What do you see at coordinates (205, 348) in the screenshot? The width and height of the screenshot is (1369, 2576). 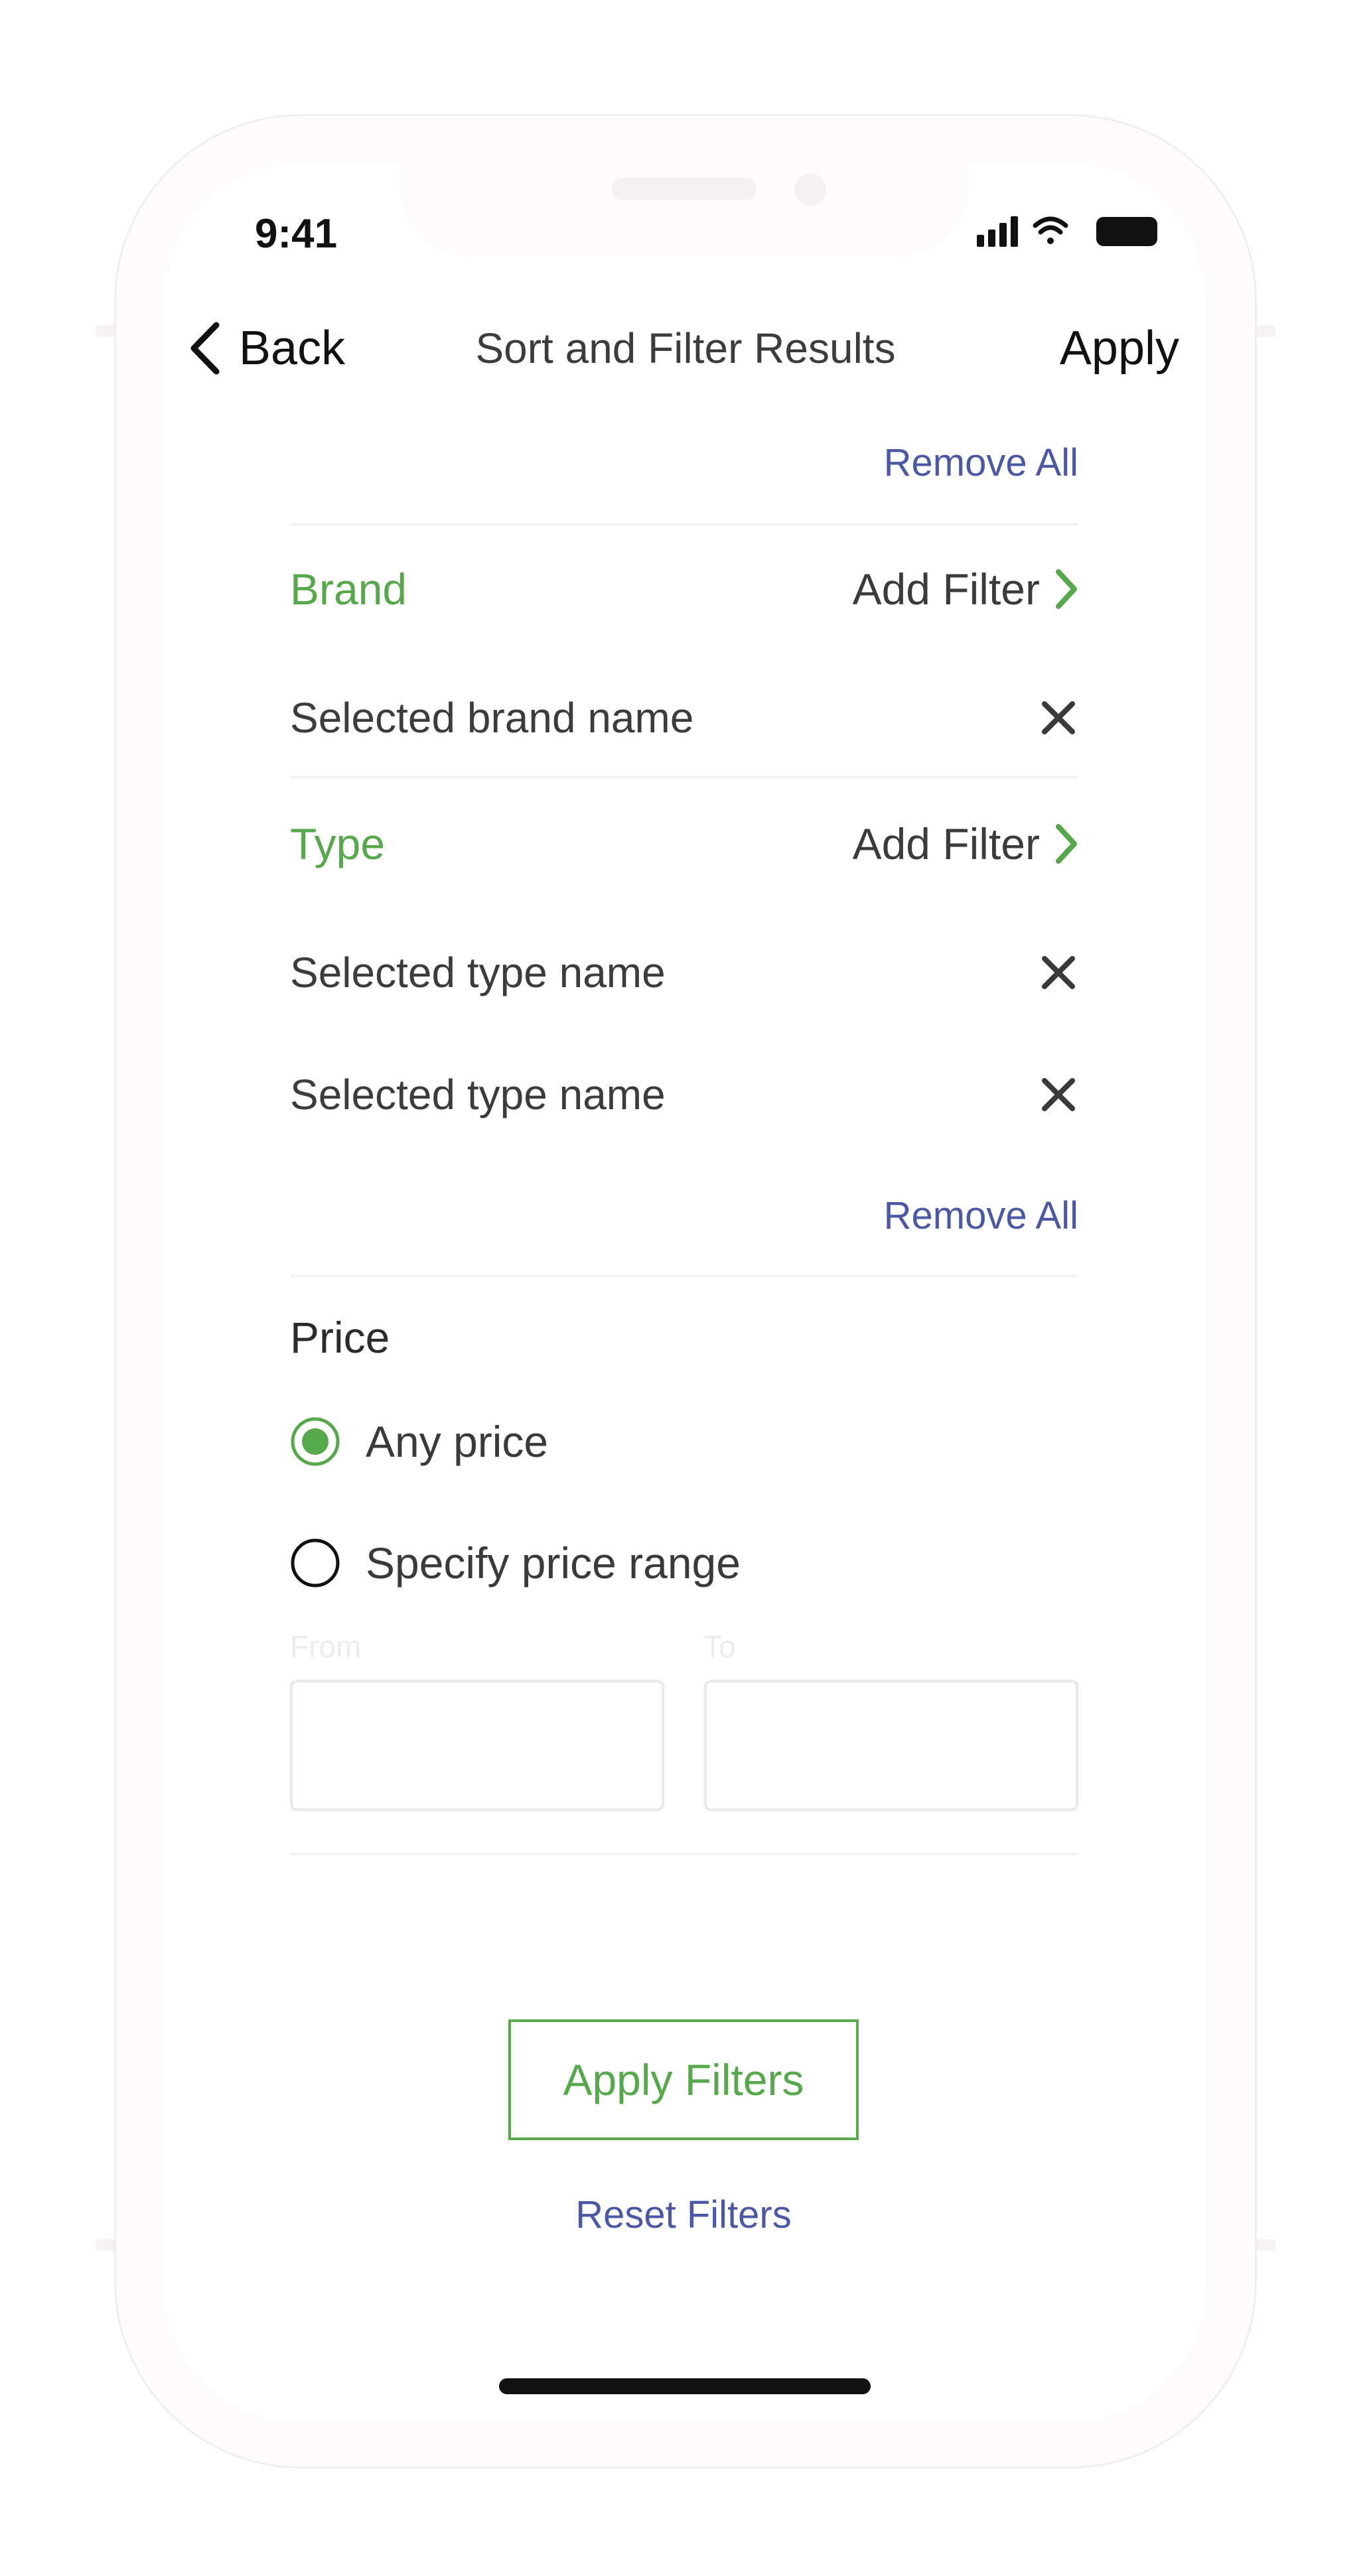 I see `chevron-left-icon` at bounding box center [205, 348].